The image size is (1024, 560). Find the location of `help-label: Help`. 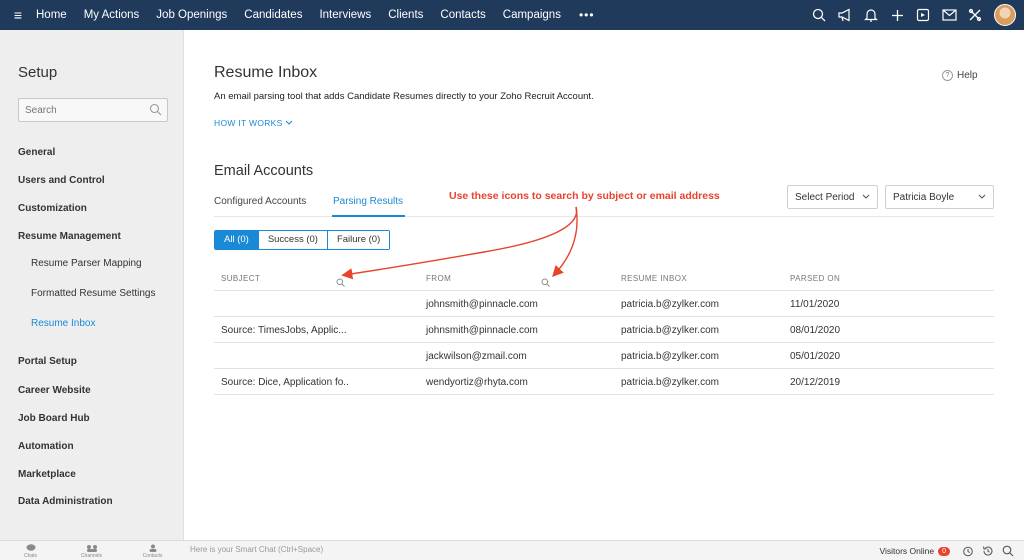

help-label: Help is located at coordinates (967, 75).